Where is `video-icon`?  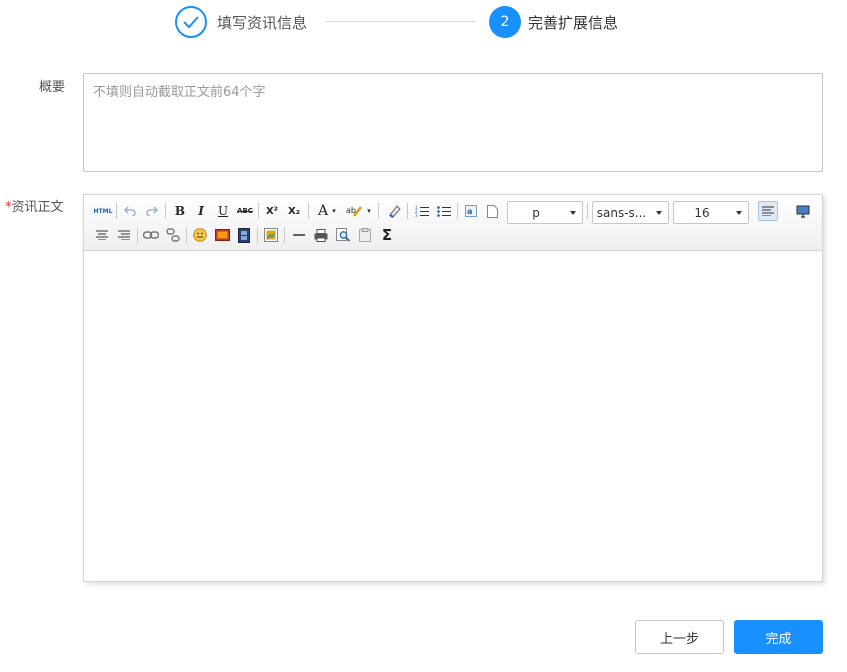
video-icon is located at coordinates (244, 235).